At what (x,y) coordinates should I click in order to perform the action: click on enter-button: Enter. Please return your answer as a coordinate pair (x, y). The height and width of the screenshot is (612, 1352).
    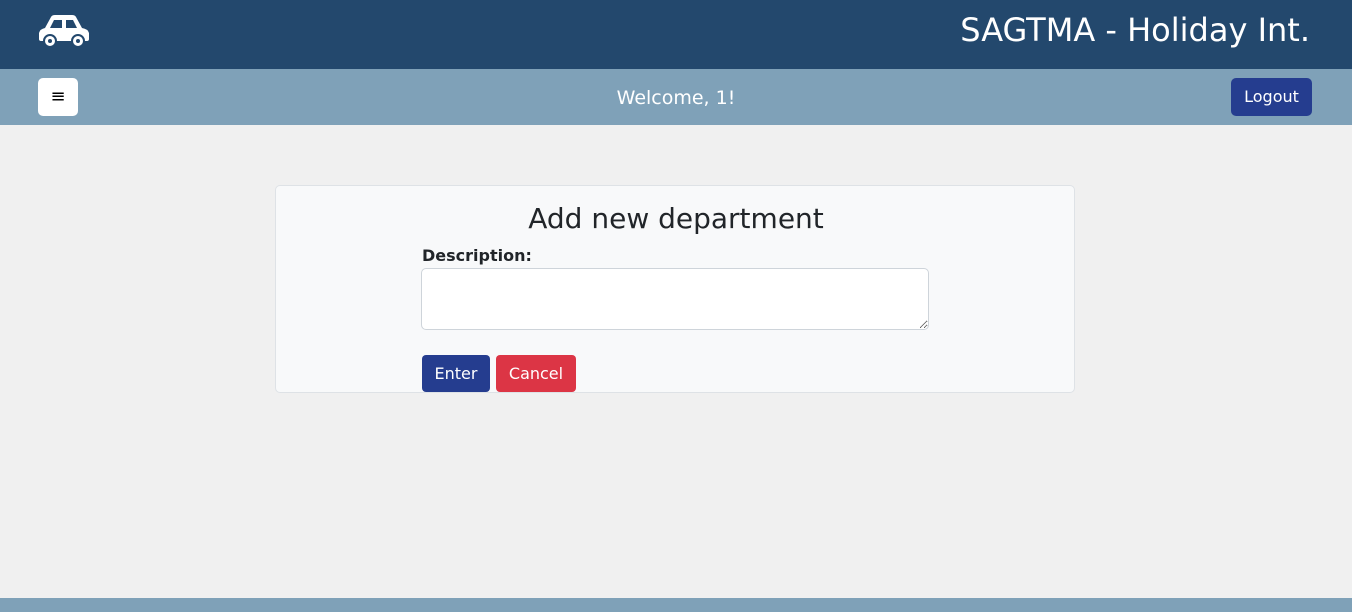
    Looking at the image, I should click on (456, 373).